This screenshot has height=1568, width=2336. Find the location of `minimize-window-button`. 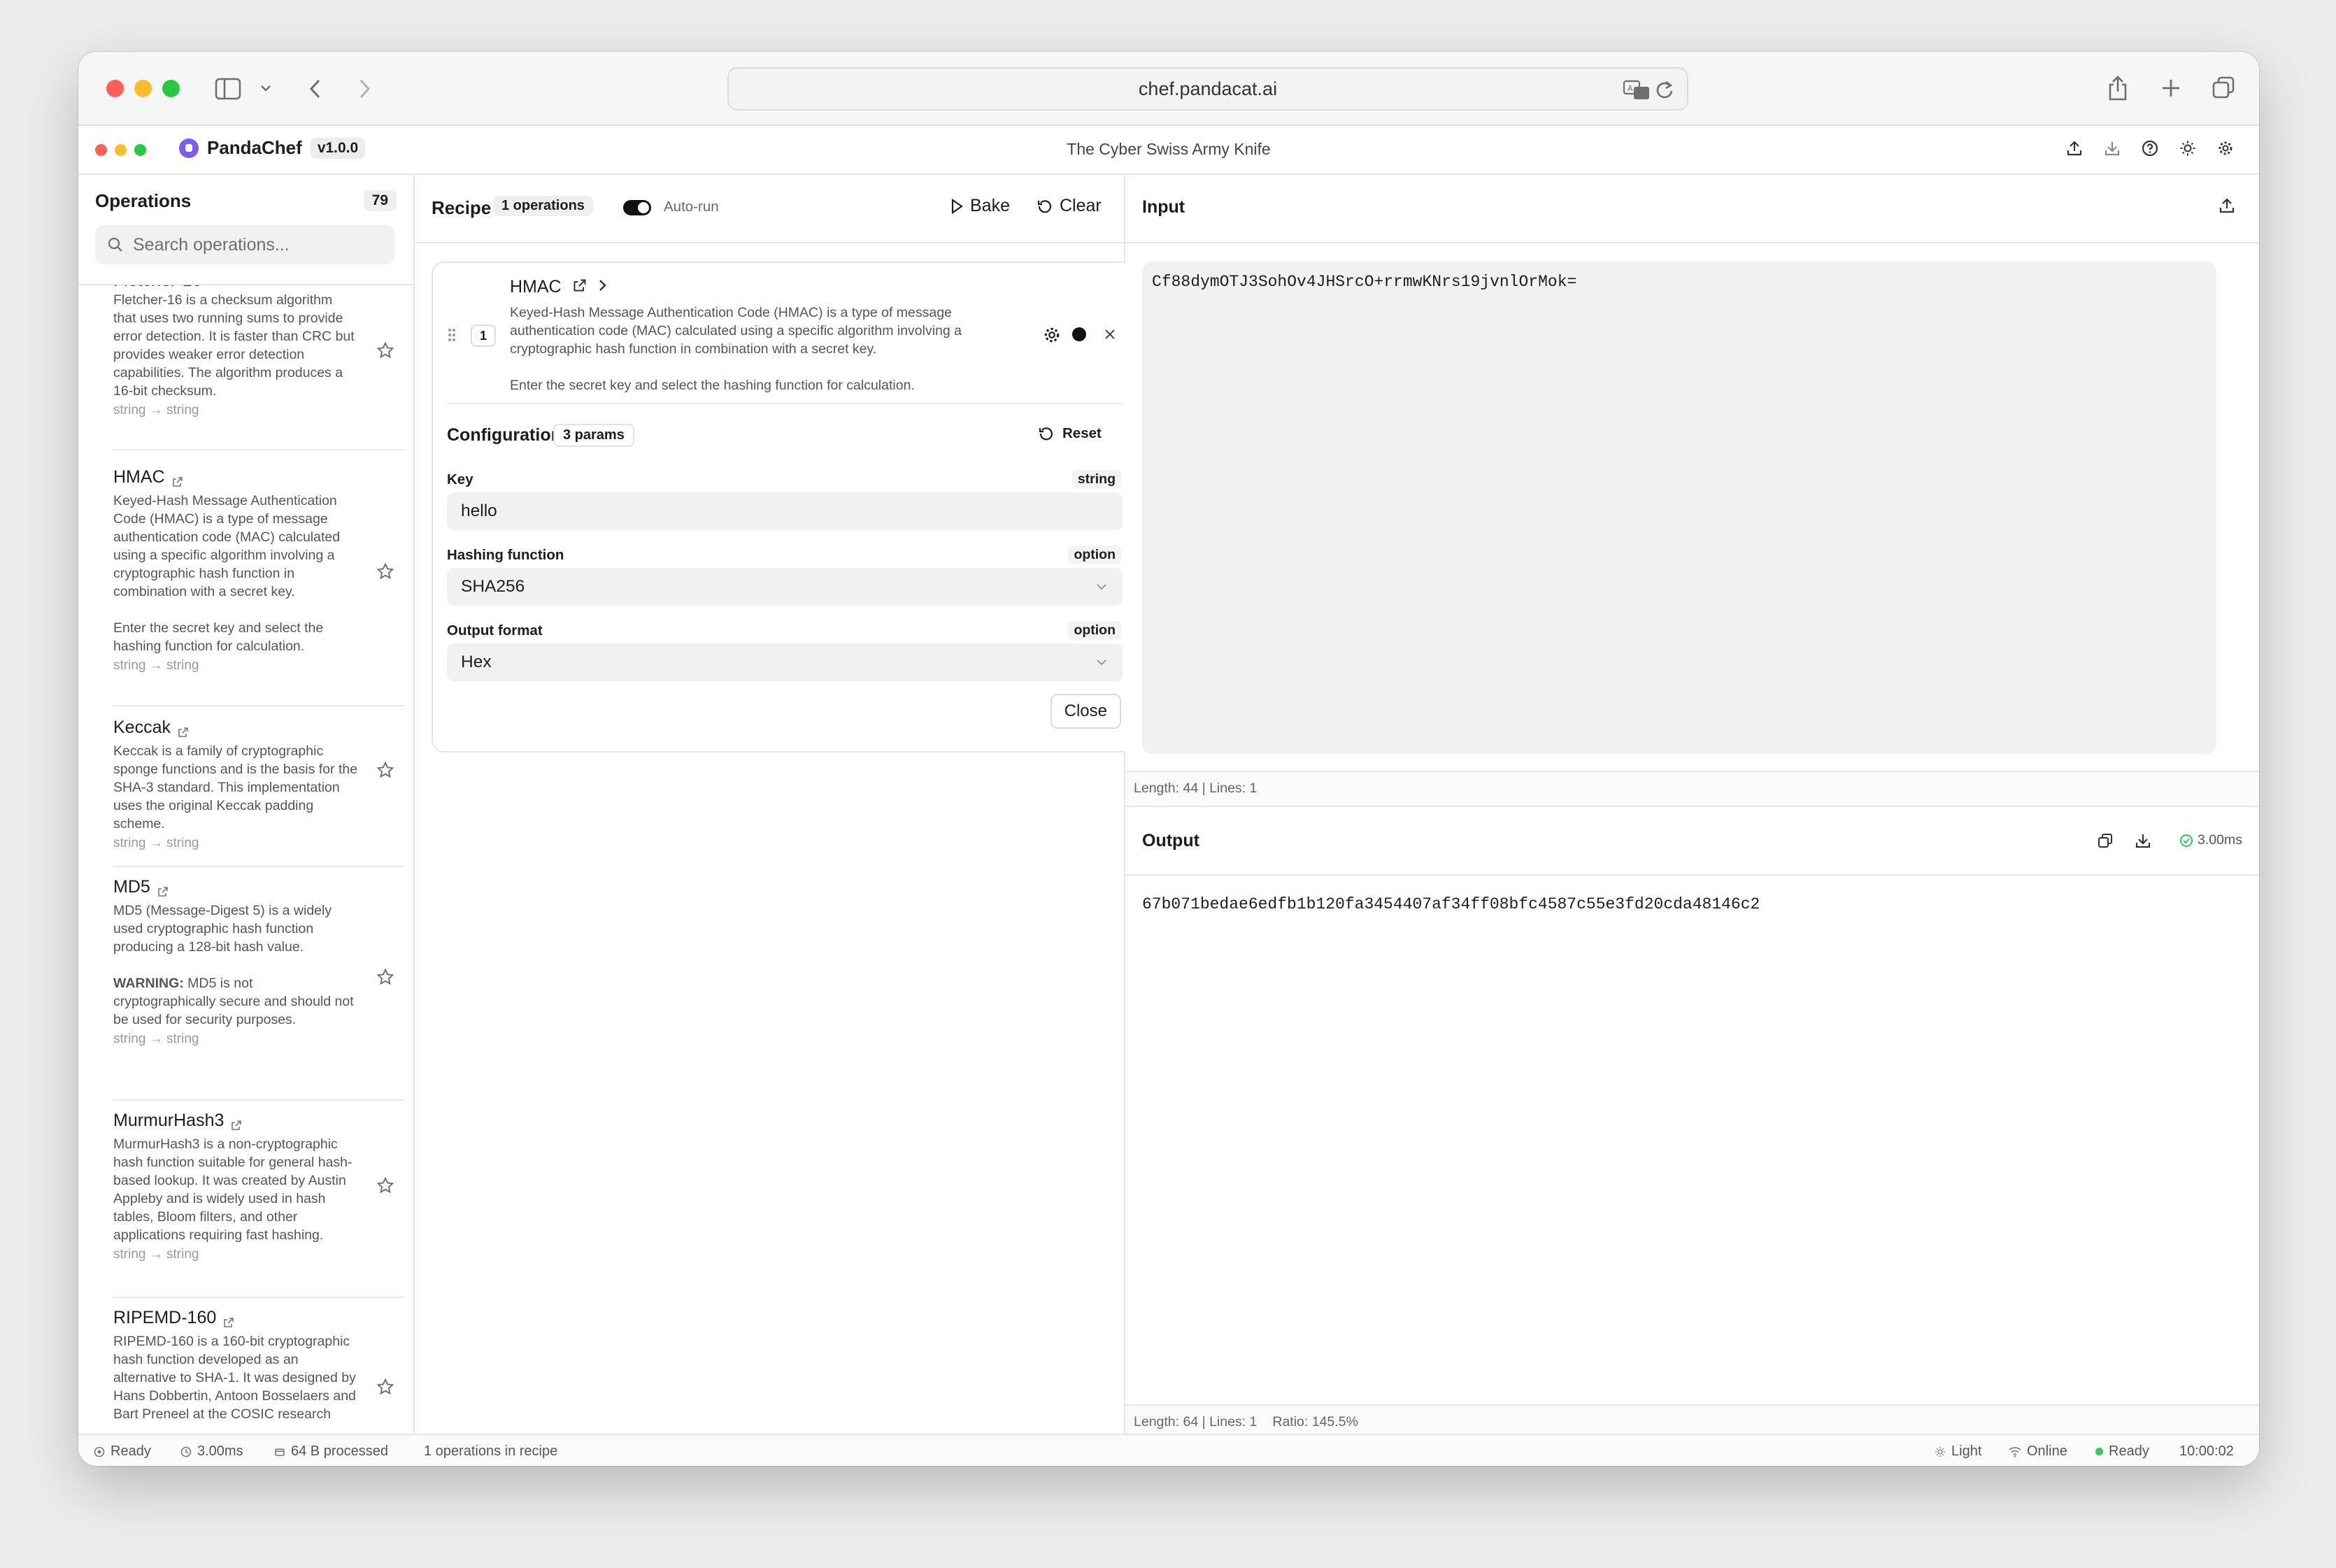

minimize-window-button is located at coordinates (143, 88).